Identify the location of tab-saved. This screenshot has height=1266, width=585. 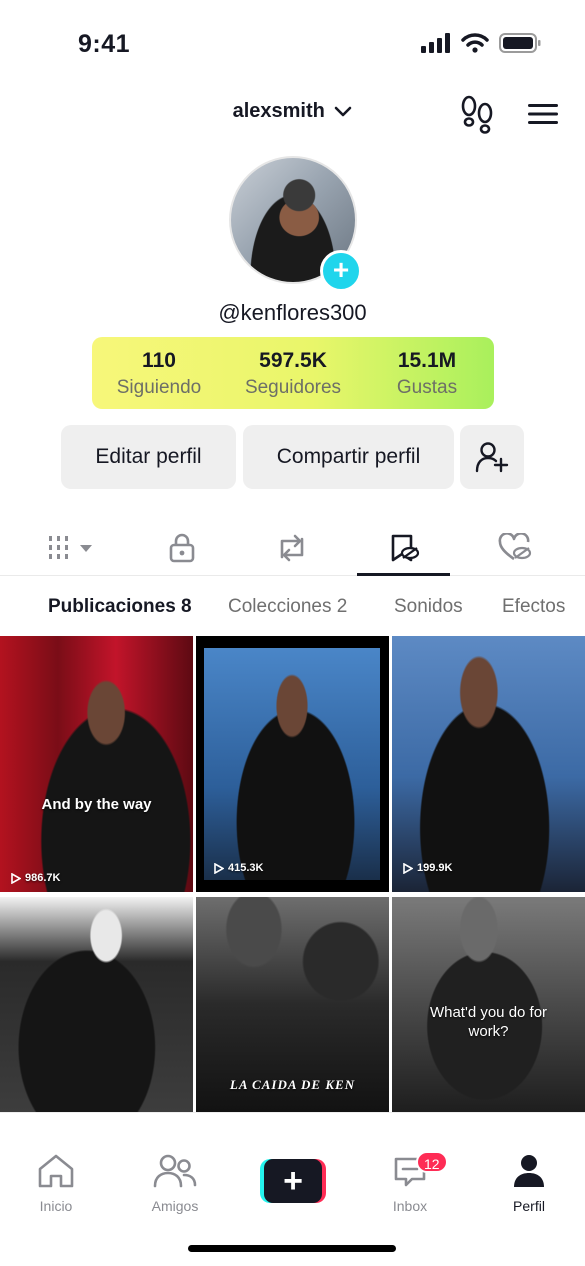
(404, 548).